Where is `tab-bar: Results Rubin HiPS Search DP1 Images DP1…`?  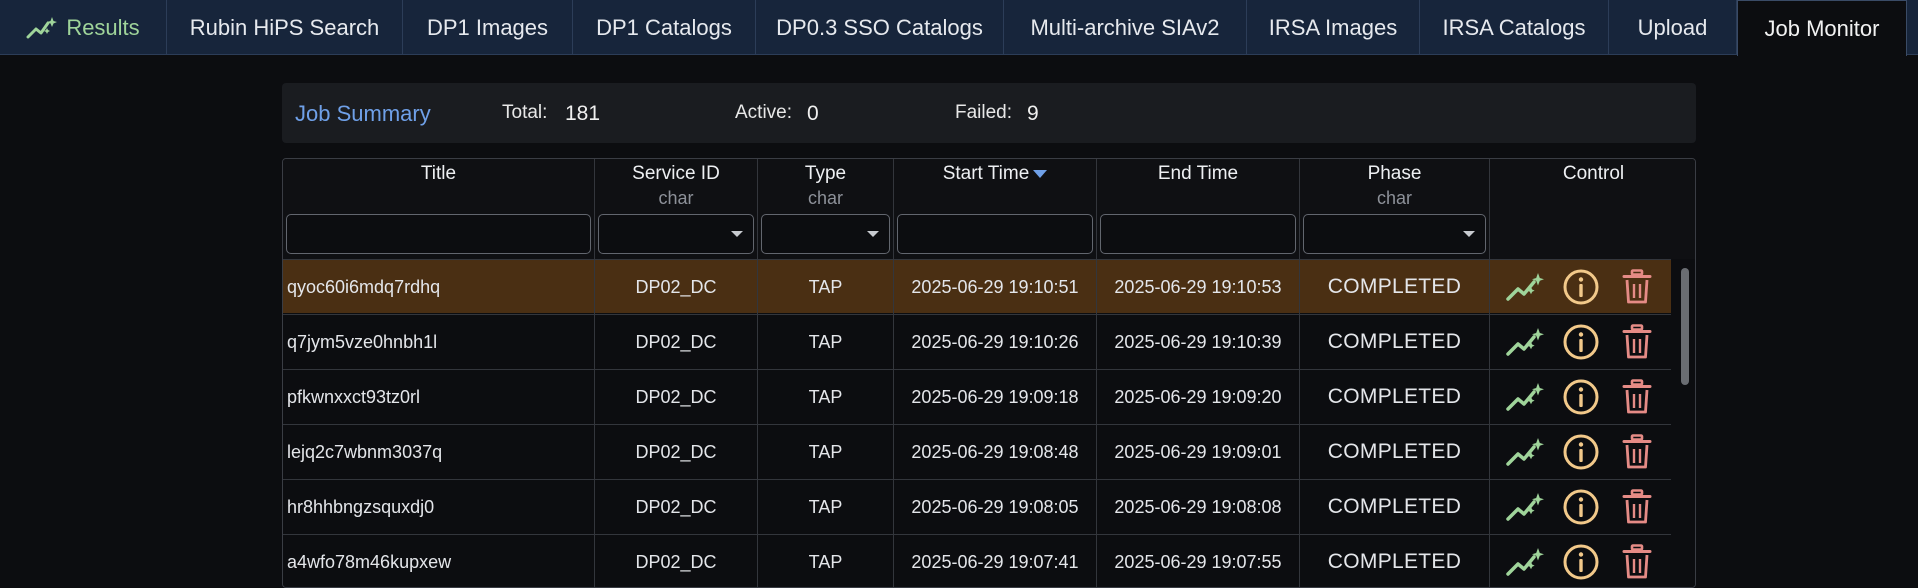
tab-bar: Results Rubin HiPS Search DP1 Images DP1… is located at coordinates (959, 28).